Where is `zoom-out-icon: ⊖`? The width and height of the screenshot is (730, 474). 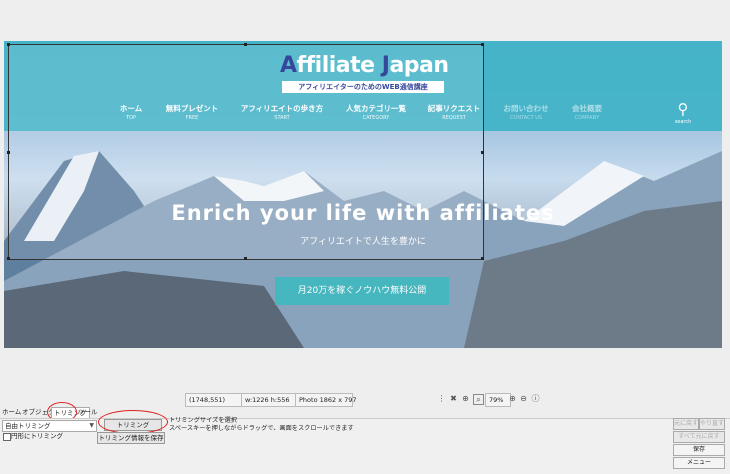
zoom-out-icon: ⊖ is located at coordinates (523, 398).